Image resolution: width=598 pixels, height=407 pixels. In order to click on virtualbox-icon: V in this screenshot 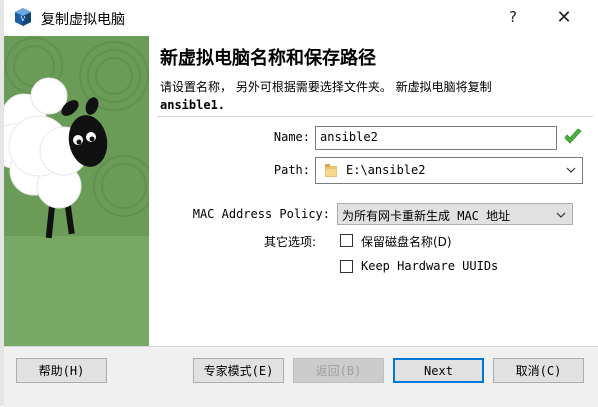, I will do `click(23, 17)`.